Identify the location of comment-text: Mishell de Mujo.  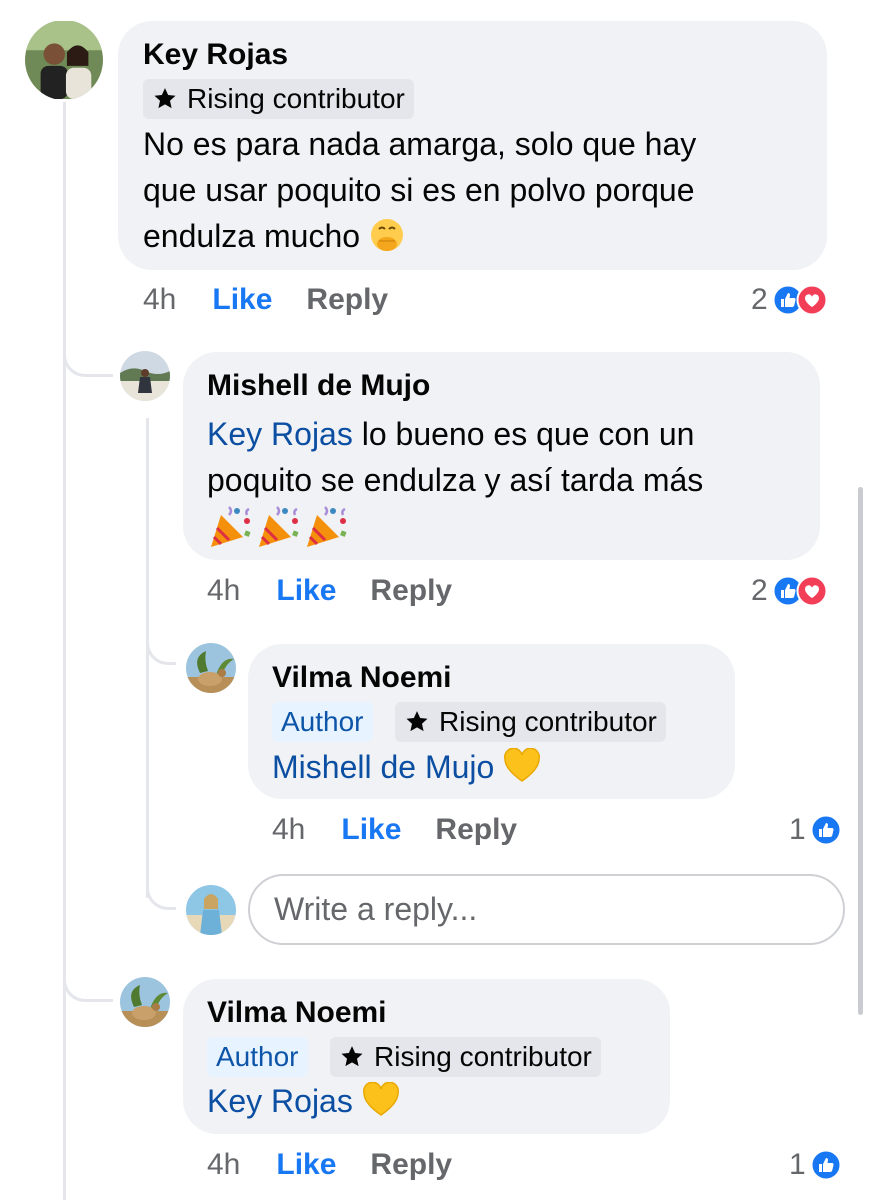
(492, 767).